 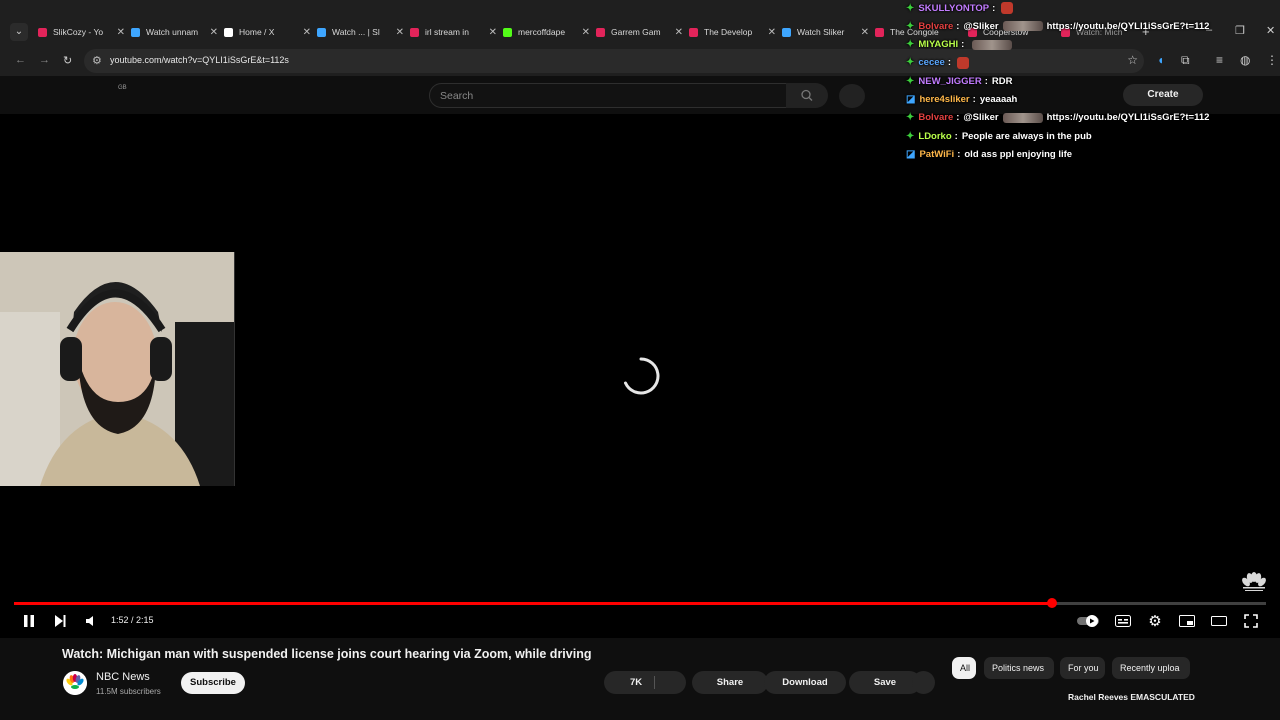 What do you see at coordinates (936, 154) in the screenshot?
I see `chat-username: PatWiFi` at bounding box center [936, 154].